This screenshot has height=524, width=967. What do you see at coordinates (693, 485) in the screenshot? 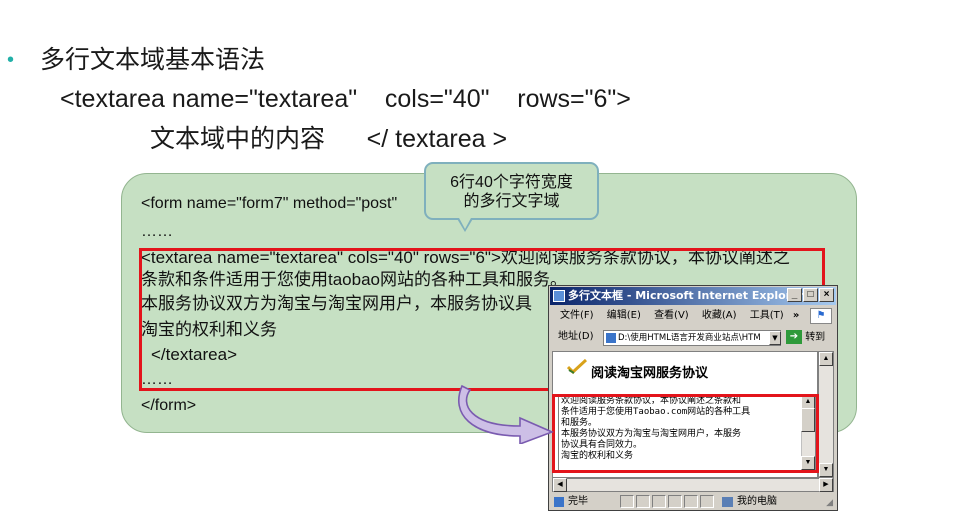
I see `page-horizontal-scrollbar: ◀ ▶` at bounding box center [693, 485].